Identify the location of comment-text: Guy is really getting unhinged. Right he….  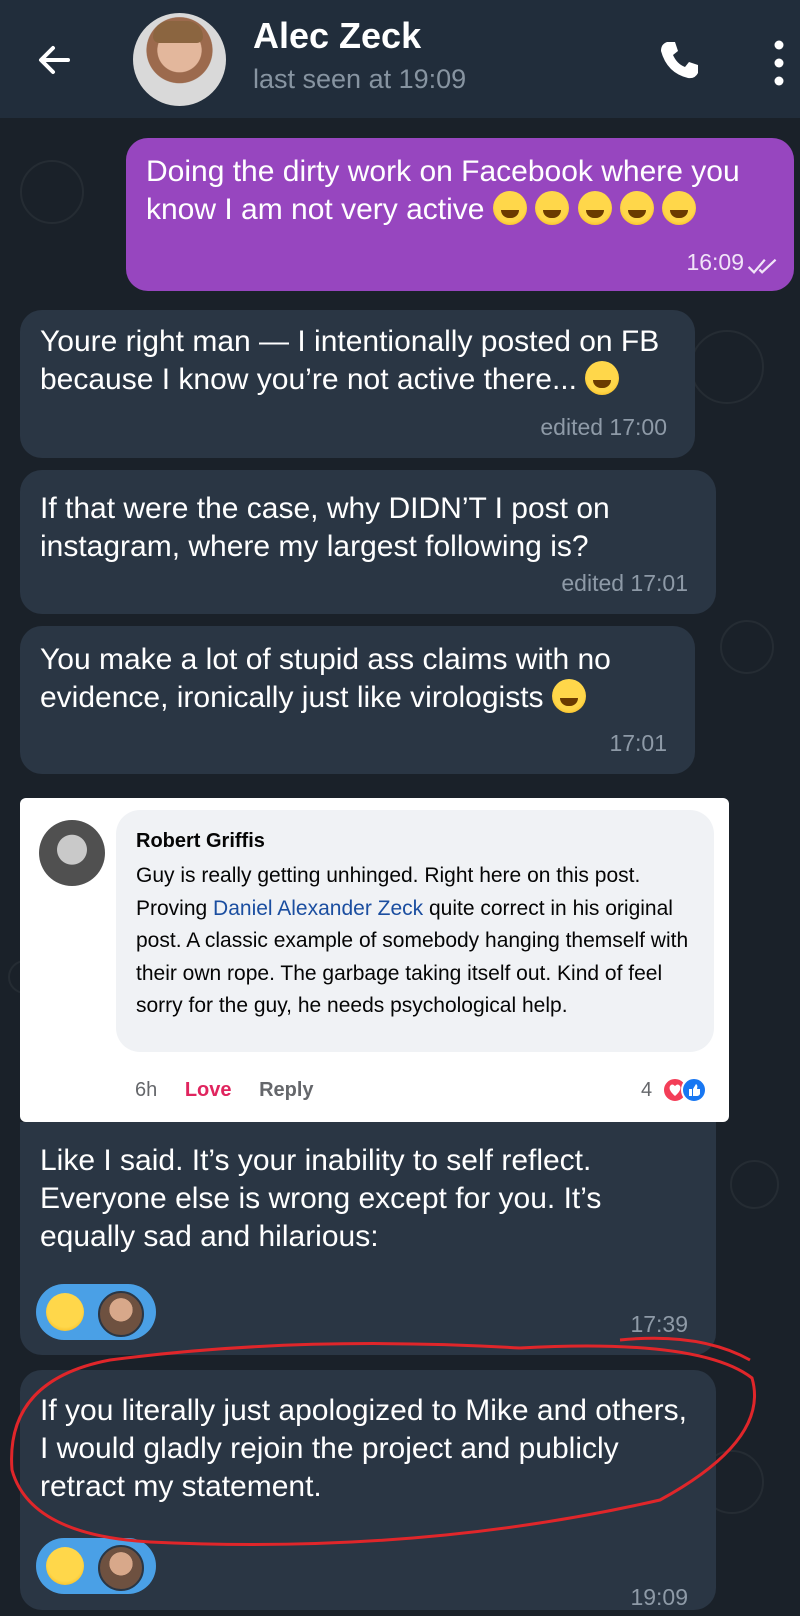
(412, 940).